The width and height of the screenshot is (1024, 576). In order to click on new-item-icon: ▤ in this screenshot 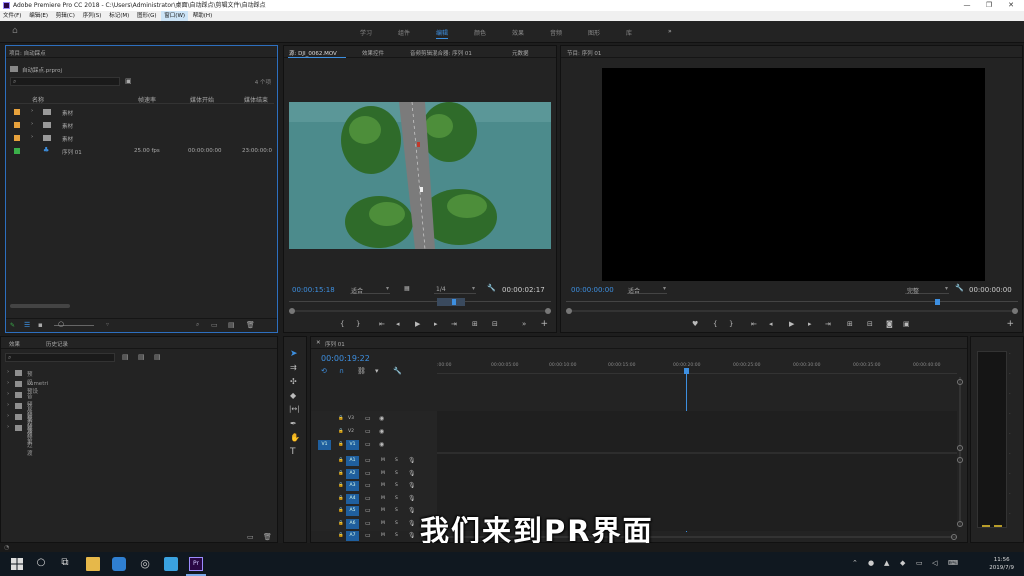, I will do `click(231, 325)`.